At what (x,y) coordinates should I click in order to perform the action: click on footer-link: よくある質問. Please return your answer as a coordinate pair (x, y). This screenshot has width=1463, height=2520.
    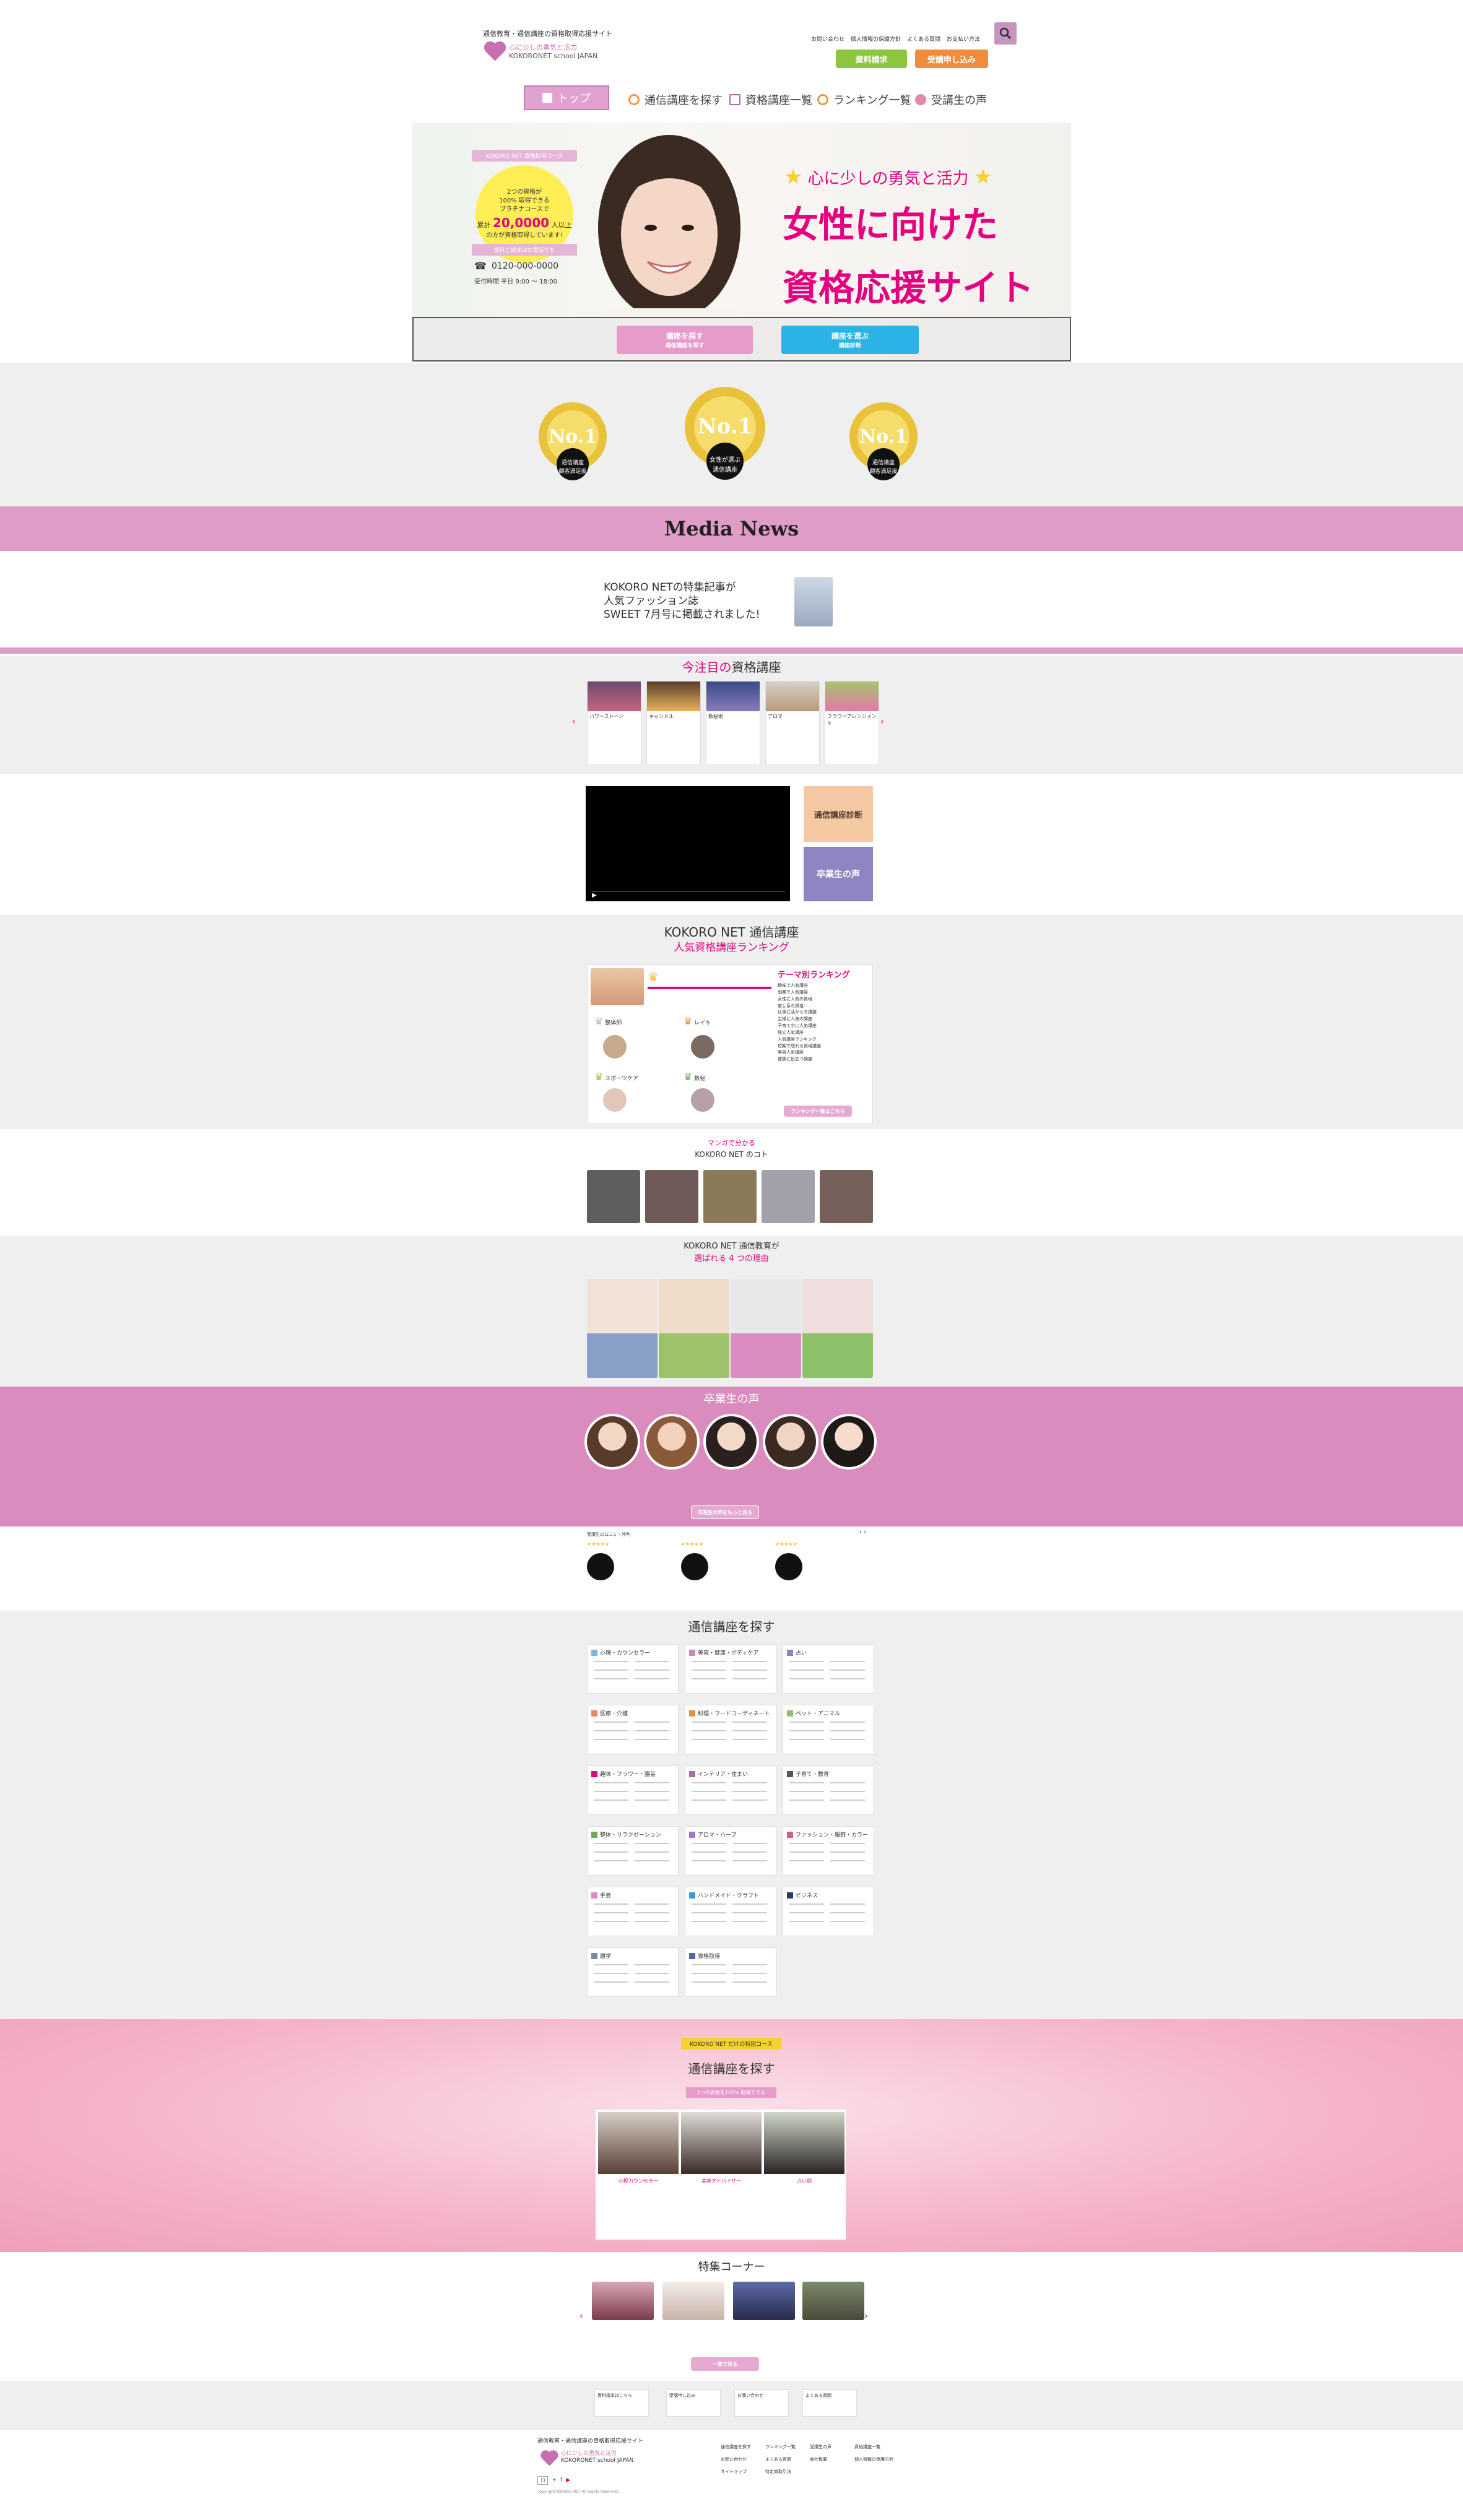
    Looking at the image, I should click on (785, 2459).